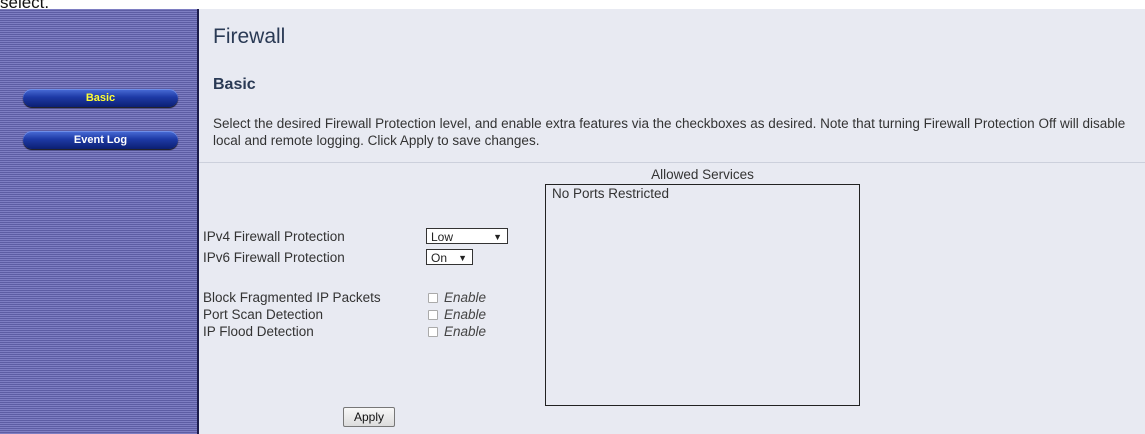 The image size is (1145, 434). I want to click on divider, so click(672, 162).